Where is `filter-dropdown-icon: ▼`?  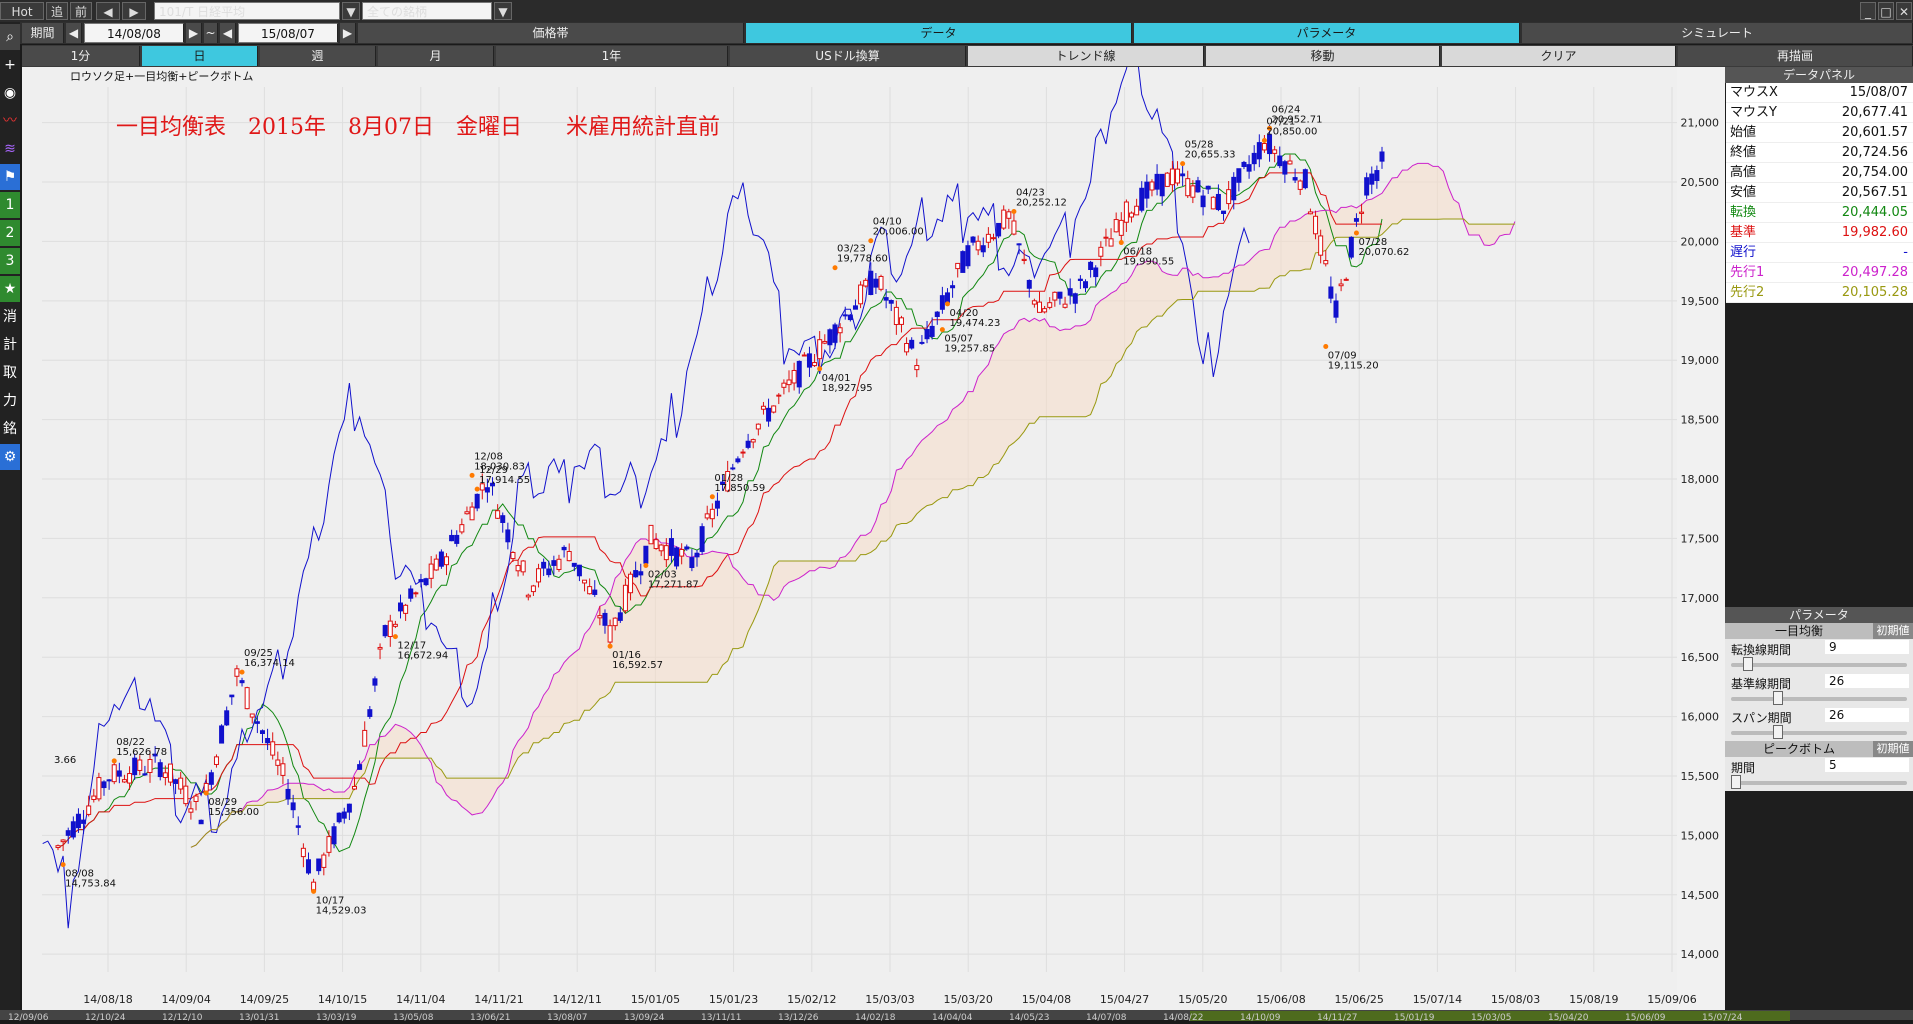 filter-dropdown-icon: ▼ is located at coordinates (503, 11).